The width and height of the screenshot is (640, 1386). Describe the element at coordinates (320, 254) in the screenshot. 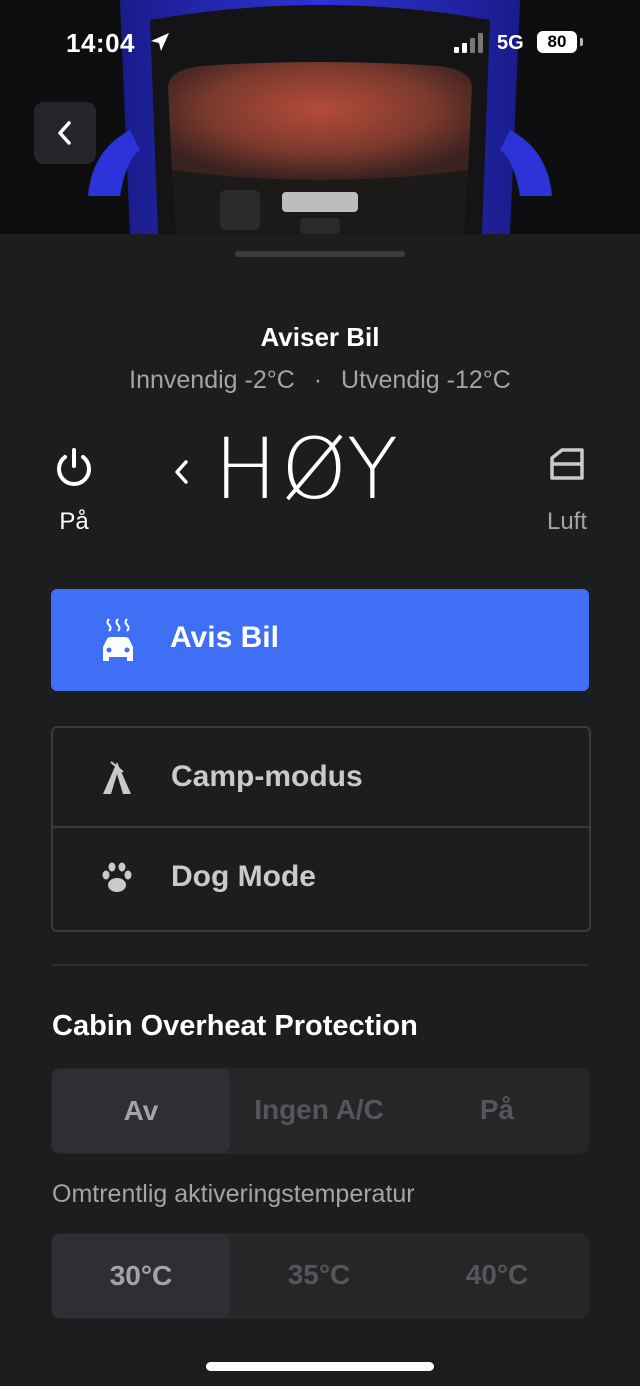

I see `sheet-grabber` at that location.